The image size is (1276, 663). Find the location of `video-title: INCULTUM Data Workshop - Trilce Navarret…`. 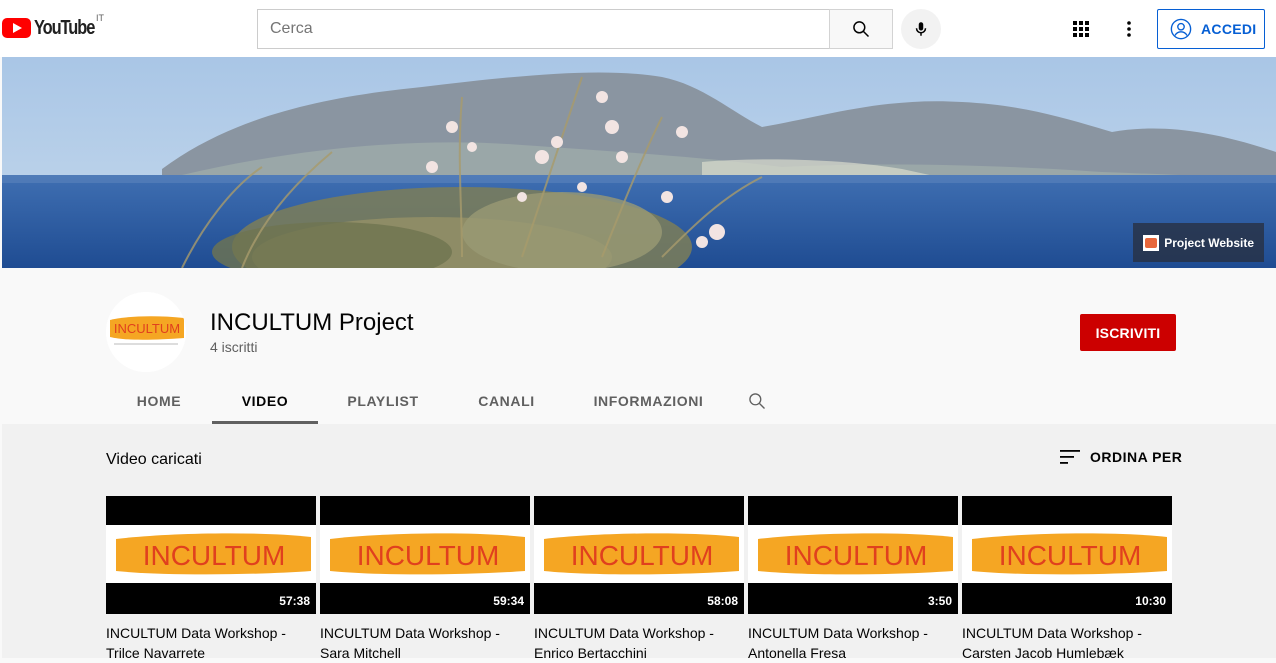

video-title: INCULTUM Data Workshop - Trilce Navarret… is located at coordinates (206, 643).